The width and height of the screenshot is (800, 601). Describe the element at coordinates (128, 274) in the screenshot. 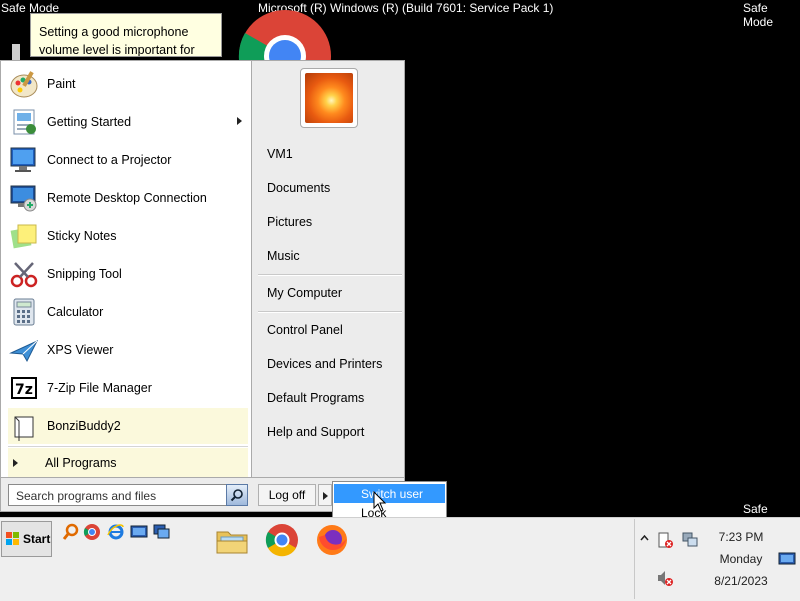

I see `program-snipping-tool: Snipping Tool` at that location.